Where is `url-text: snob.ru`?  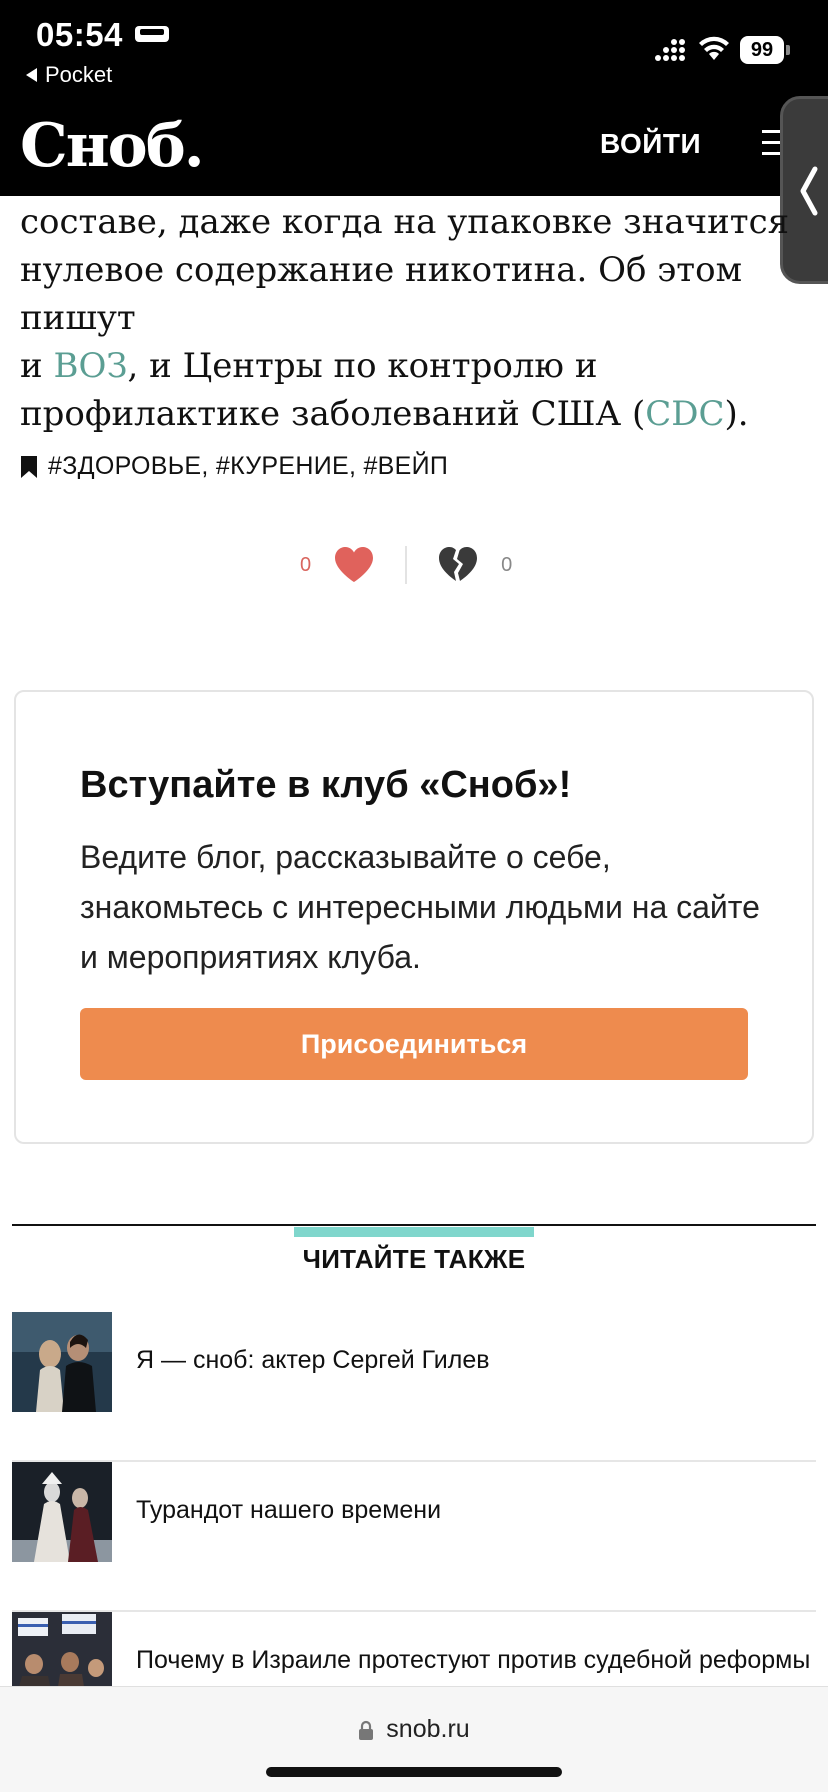
url-text: snob.ru is located at coordinates (428, 1729).